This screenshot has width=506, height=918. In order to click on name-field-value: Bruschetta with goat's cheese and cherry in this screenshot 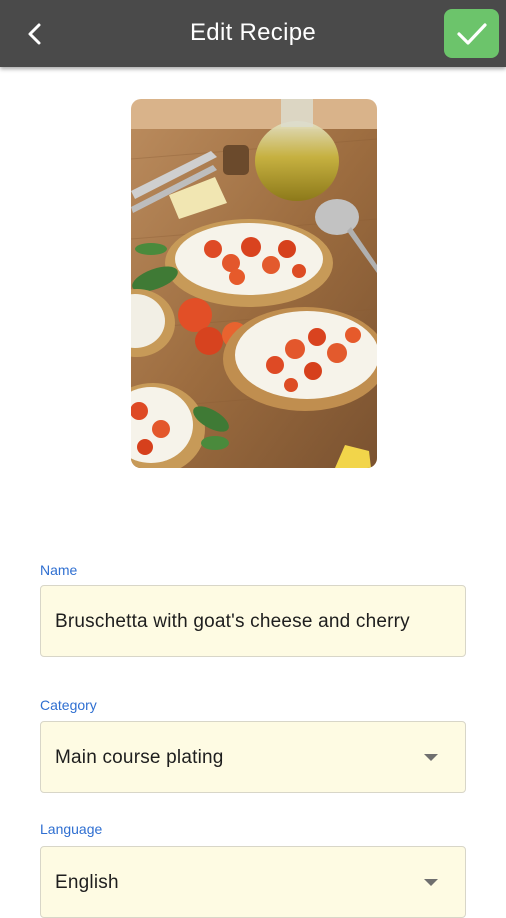, I will do `click(232, 621)`.